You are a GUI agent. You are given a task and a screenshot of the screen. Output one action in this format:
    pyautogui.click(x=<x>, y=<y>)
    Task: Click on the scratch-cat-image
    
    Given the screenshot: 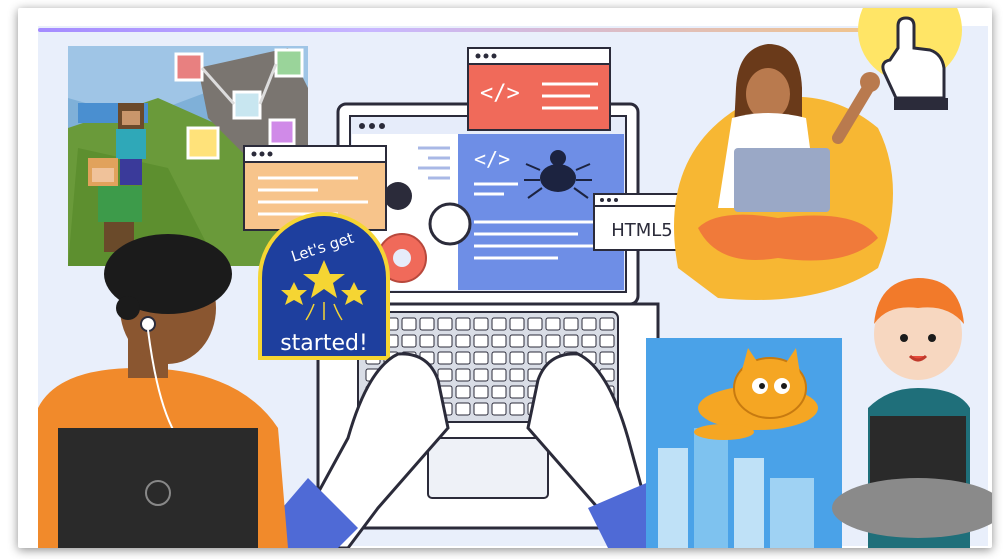 What is the action you would take?
    pyautogui.click(x=744, y=443)
    